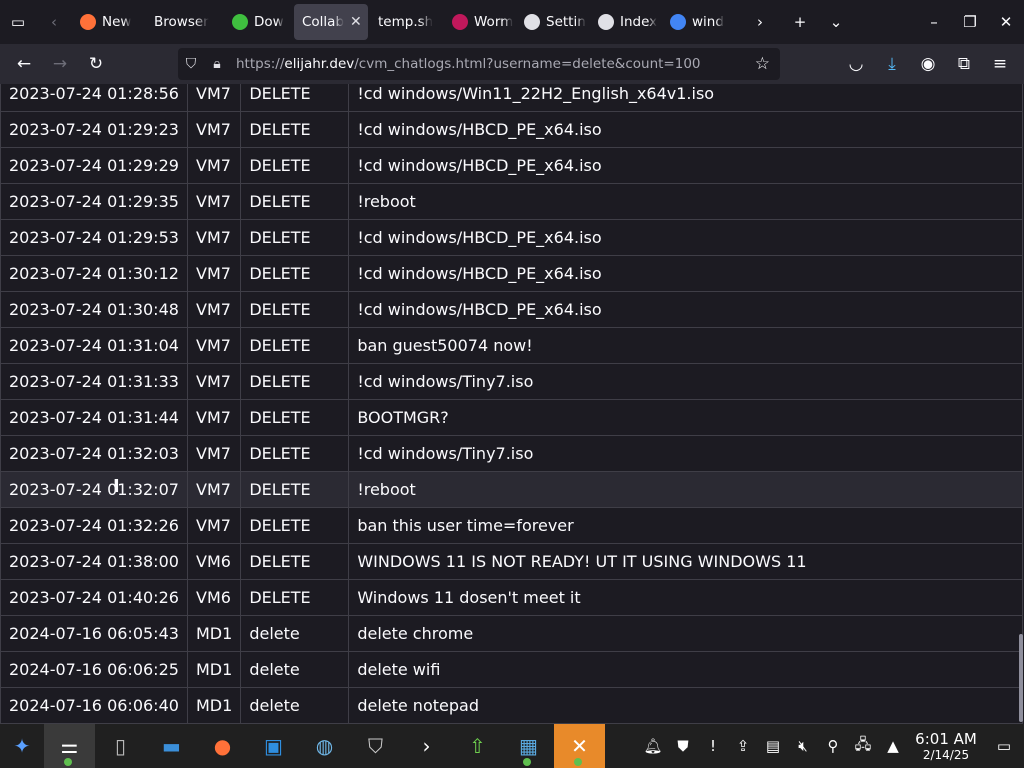 The width and height of the screenshot is (1024, 768). What do you see at coordinates (685, 525) in the screenshot?
I see `message-cell: ban this user time=forever` at bounding box center [685, 525].